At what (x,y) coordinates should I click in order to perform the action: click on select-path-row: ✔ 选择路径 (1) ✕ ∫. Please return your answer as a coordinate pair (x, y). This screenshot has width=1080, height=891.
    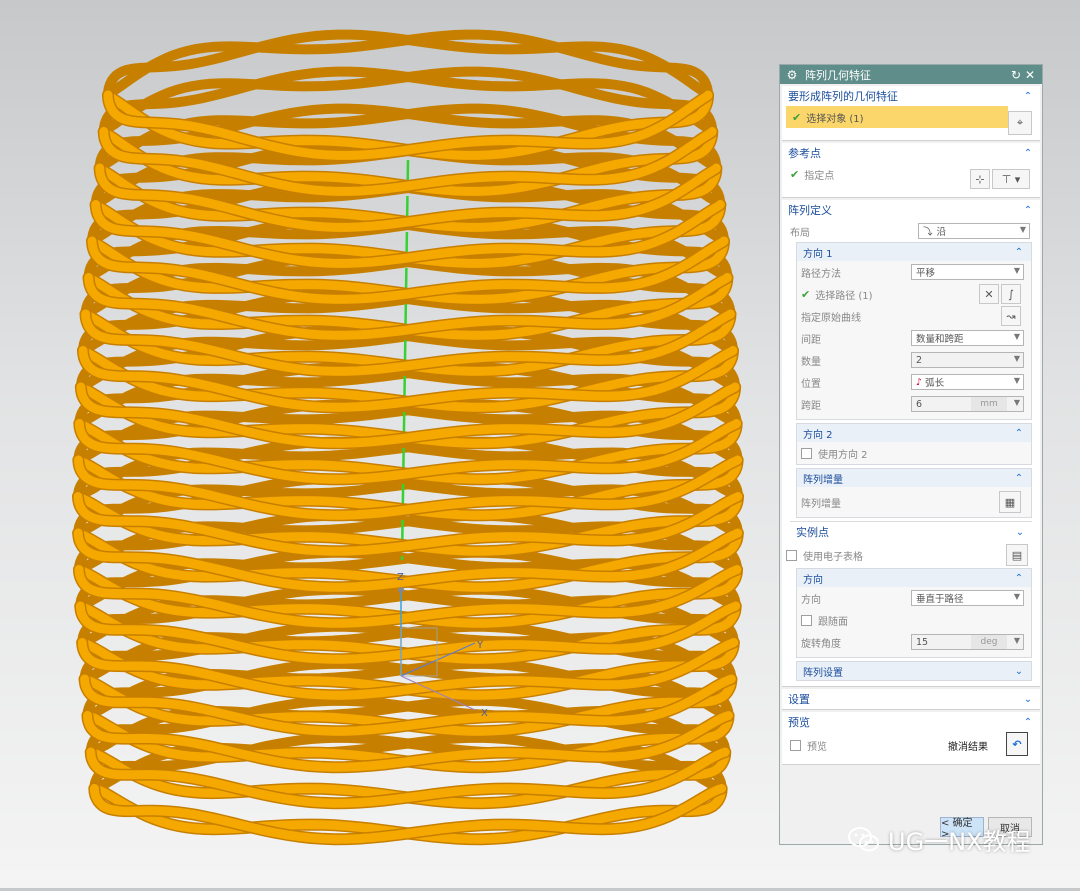
    Looking at the image, I should click on (914, 294).